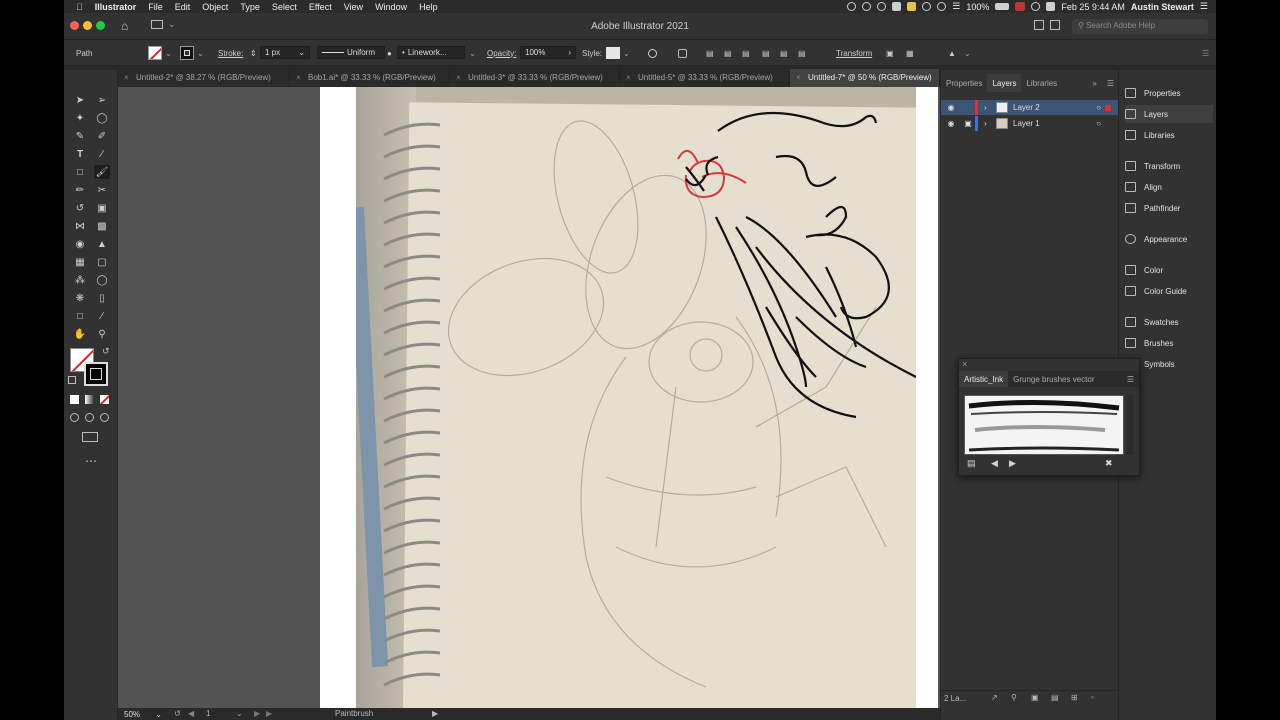 The height and width of the screenshot is (720, 1280). Describe the element at coordinates (766, 53) in the screenshot. I see `align-top-icon: ▤` at that location.